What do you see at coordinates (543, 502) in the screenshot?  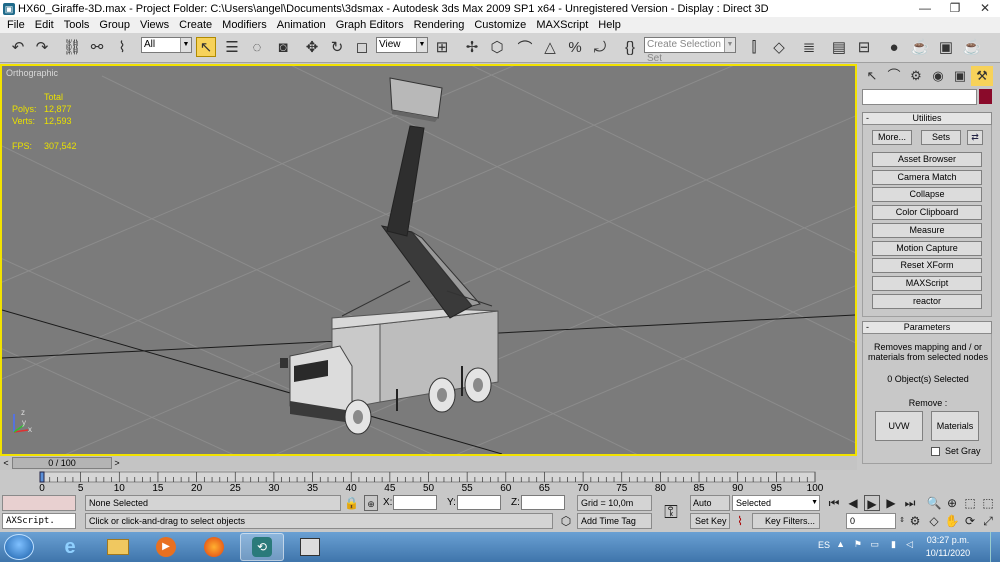 I see `z-coordinate-field` at bounding box center [543, 502].